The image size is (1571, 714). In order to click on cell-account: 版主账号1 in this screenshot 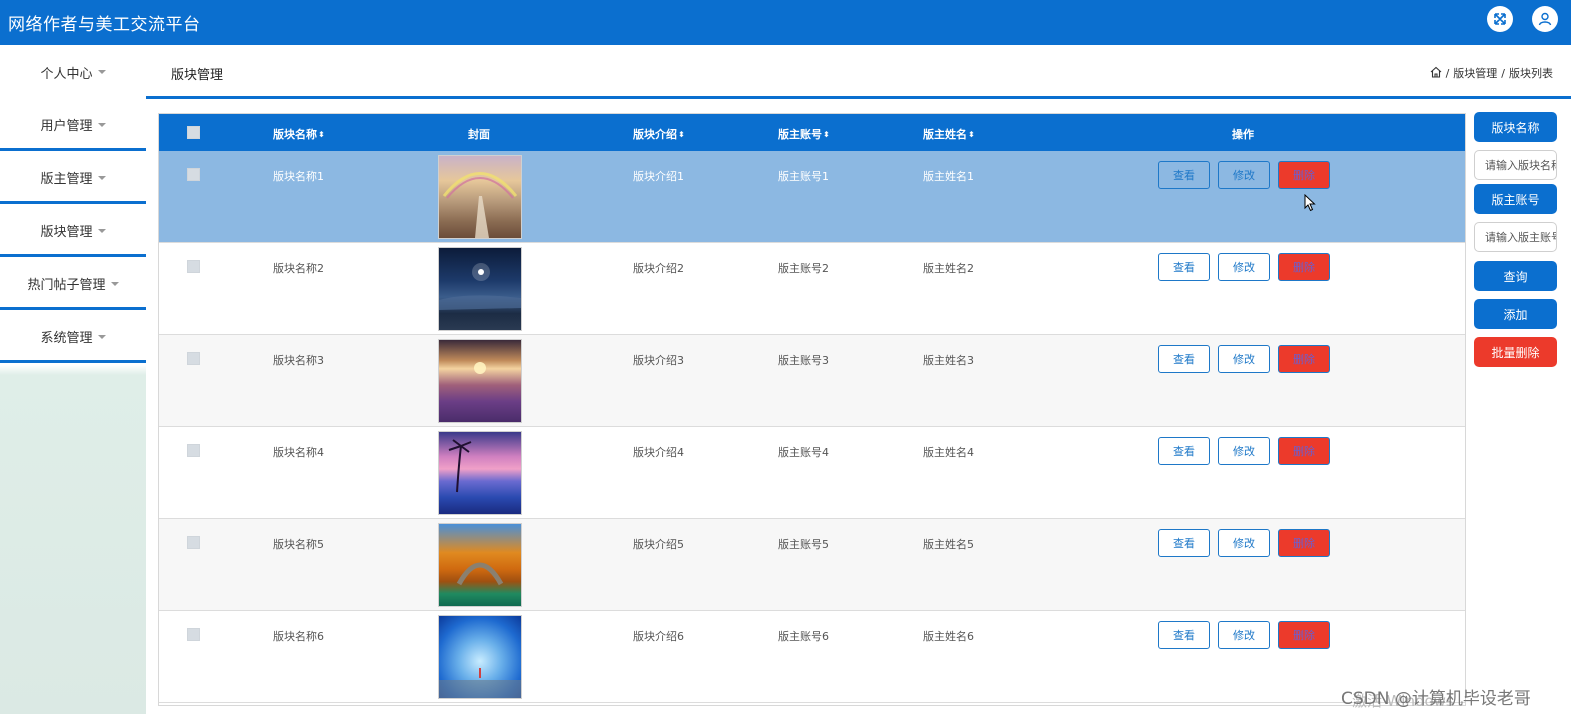, I will do `click(803, 176)`.